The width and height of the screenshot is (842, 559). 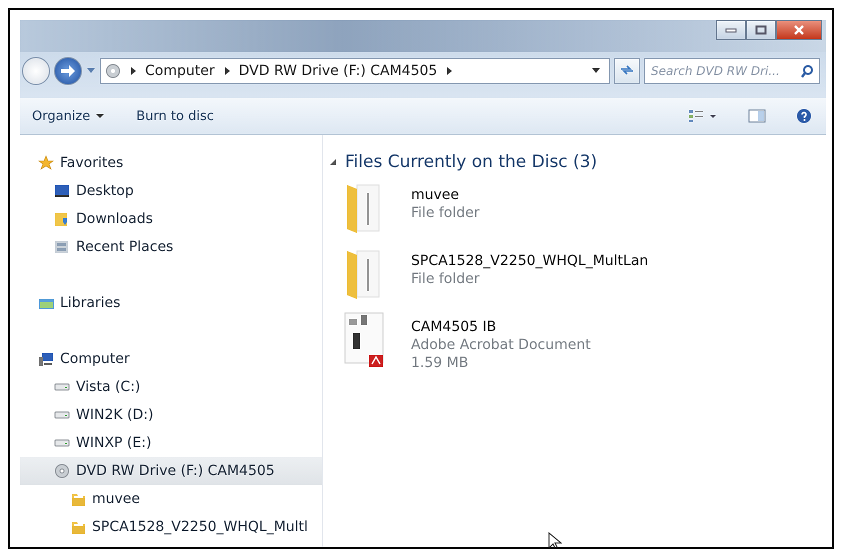 I want to click on minimize-button, so click(x=731, y=30).